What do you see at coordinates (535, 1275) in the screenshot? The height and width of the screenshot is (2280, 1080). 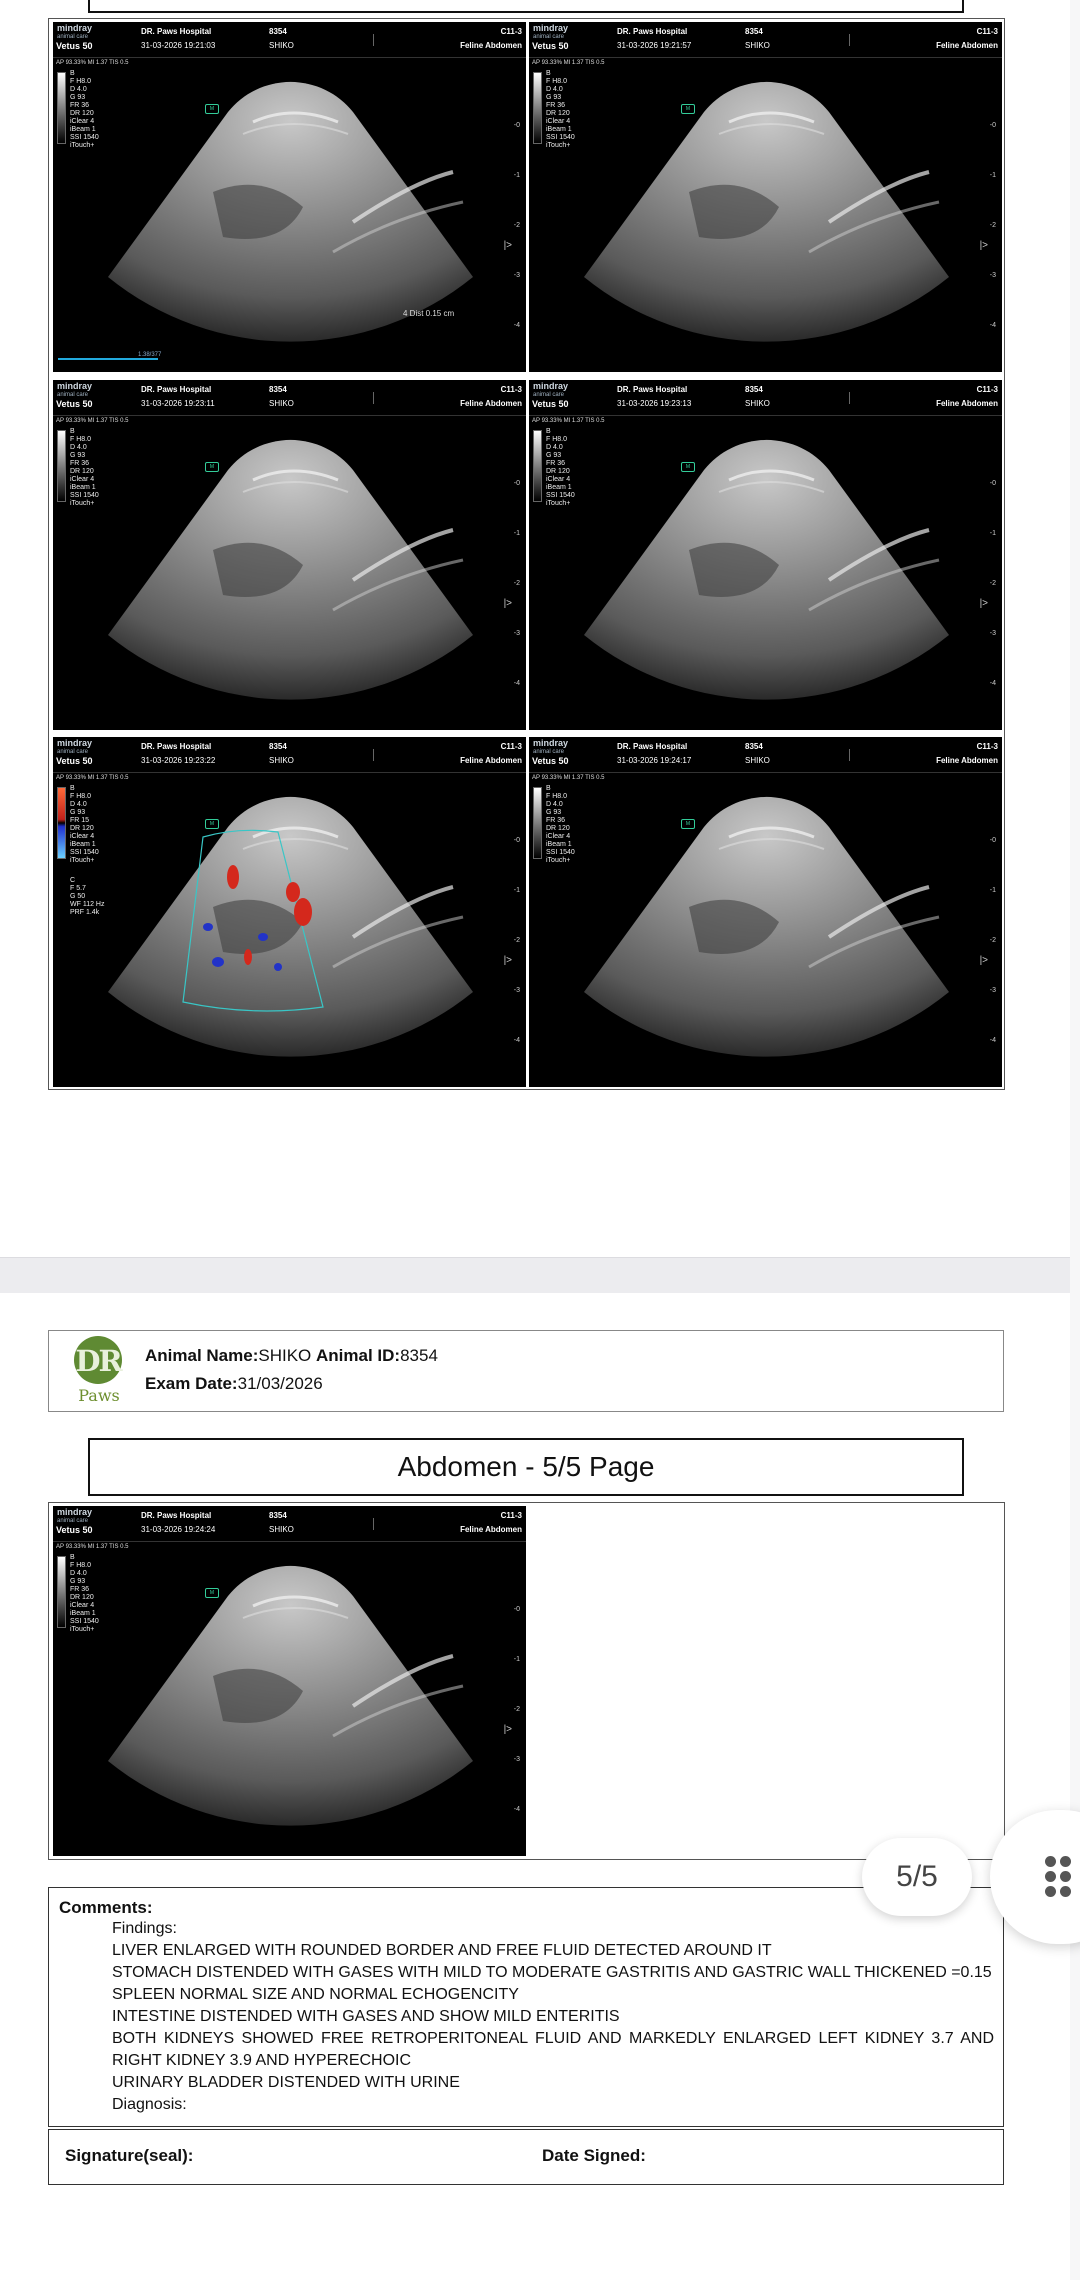 I see `page-separator` at bounding box center [535, 1275].